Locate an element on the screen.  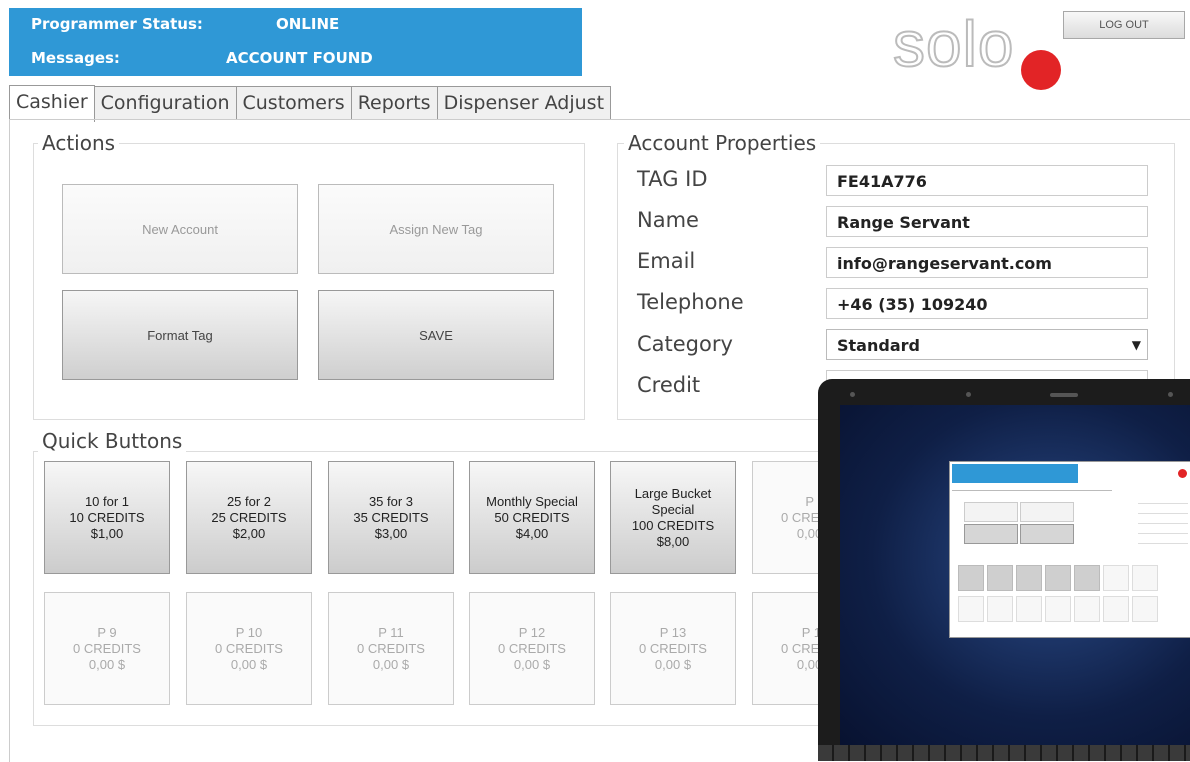
tab-customers: Customers is located at coordinates (293, 103).